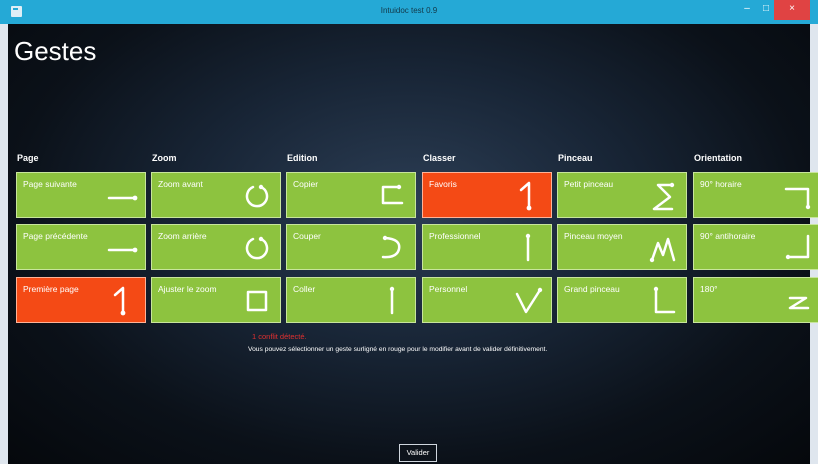 This screenshot has width=818, height=464. What do you see at coordinates (392, 194) in the screenshot?
I see `c-bracket-icon` at bounding box center [392, 194].